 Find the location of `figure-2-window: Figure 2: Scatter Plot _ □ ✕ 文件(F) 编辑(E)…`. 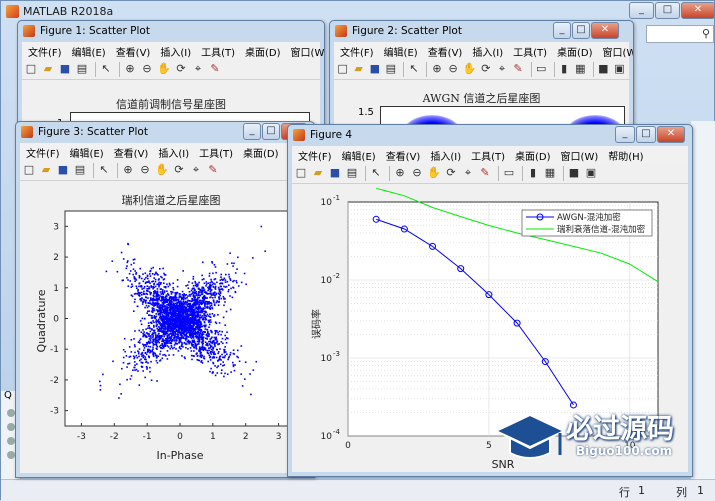

figure-2-window: Figure 2: Scatter Plot _ □ ✕ 文件(F) 编辑(E)… is located at coordinates (481, 80).